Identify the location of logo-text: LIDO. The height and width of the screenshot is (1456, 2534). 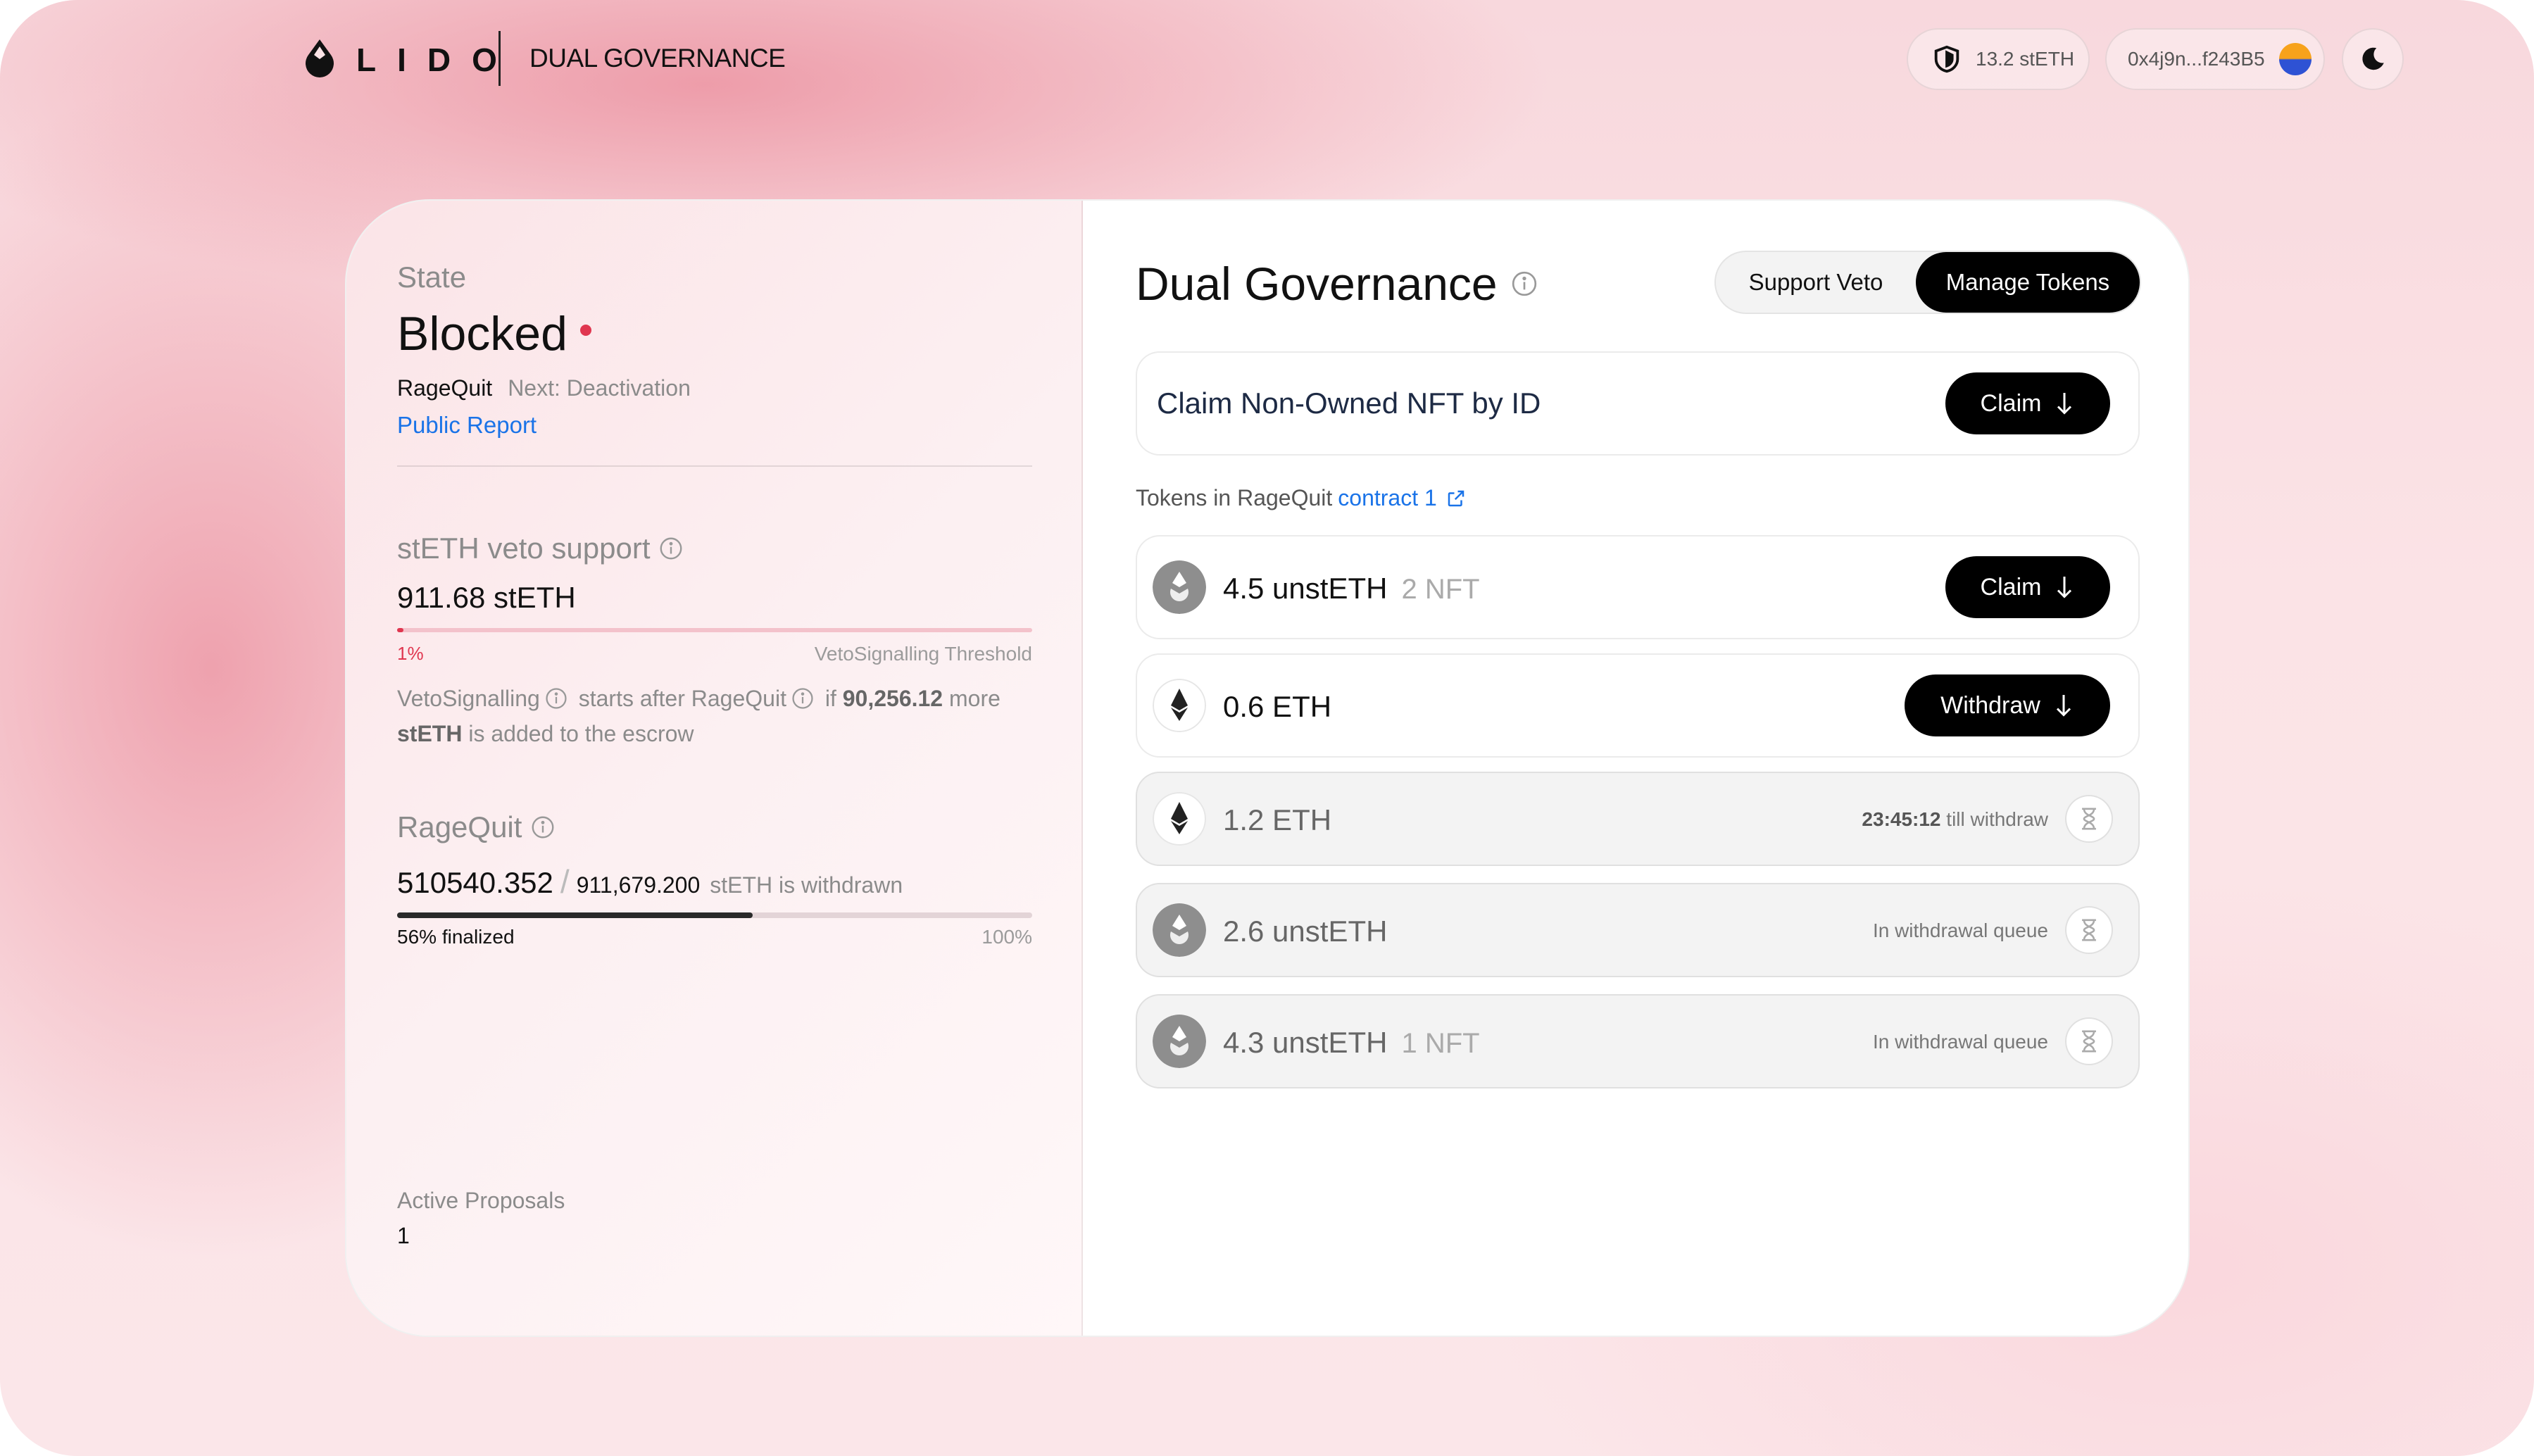
(437, 60).